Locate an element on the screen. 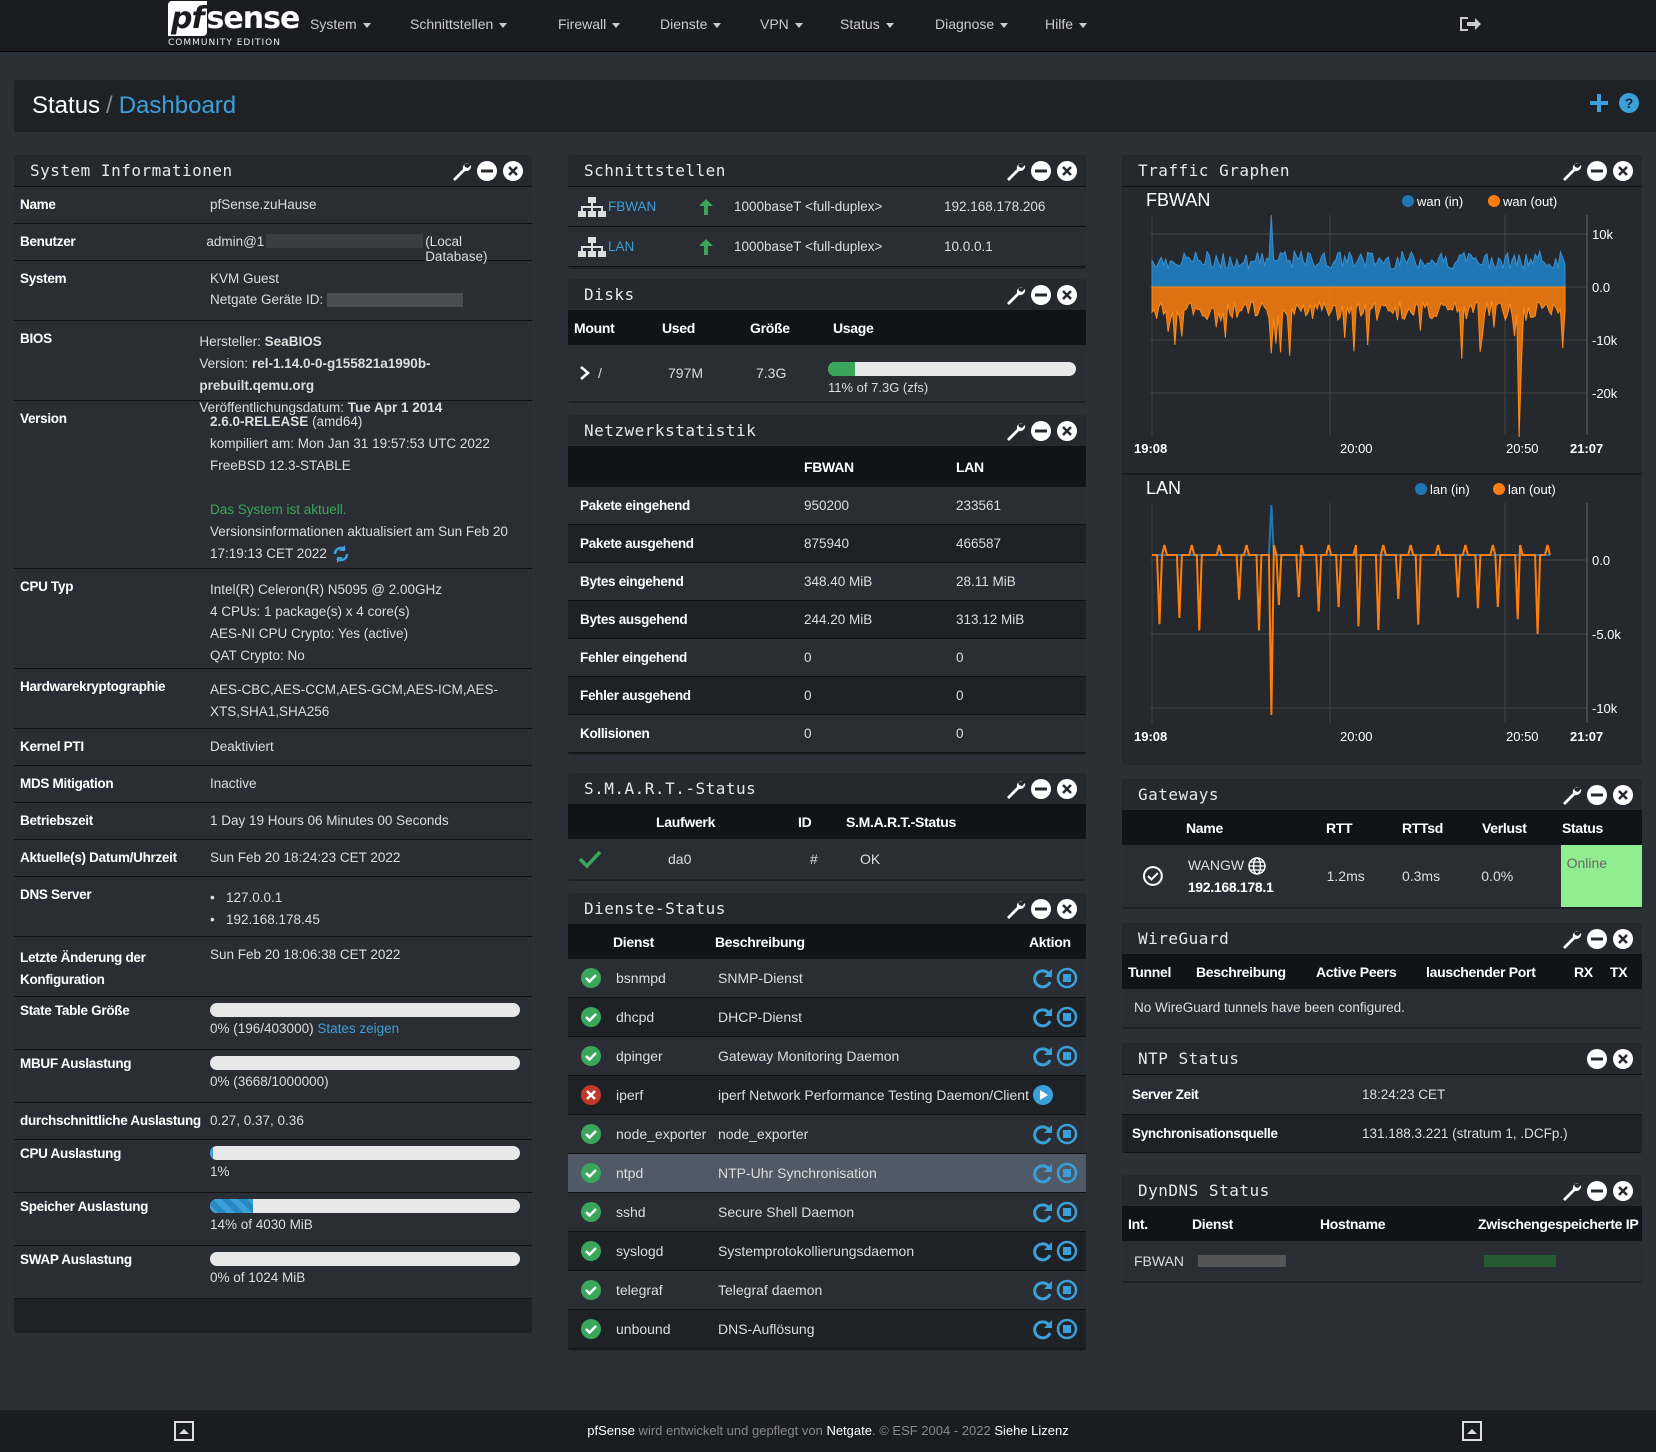  interface-name: LAN is located at coordinates (652, 246).